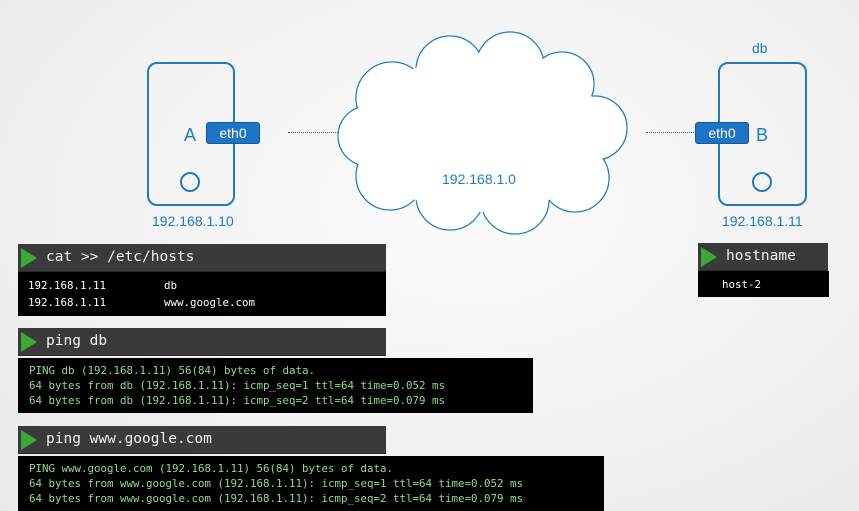 The image size is (859, 511). Describe the element at coordinates (313, 132) in the screenshot. I see `link-a-cloud` at that location.